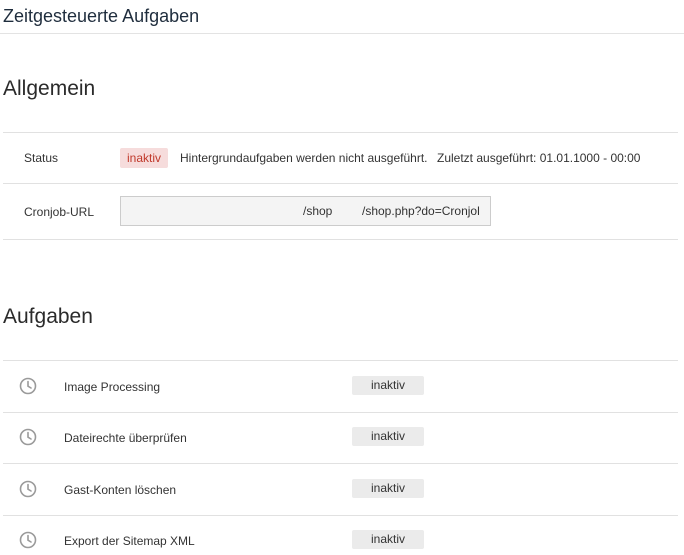 This screenshot has width=684, height=555. Describe the element at coordinates (101, 16) in the screenshot. I see `page-title: Zeitgesteuerte Aufgaben` at that location.